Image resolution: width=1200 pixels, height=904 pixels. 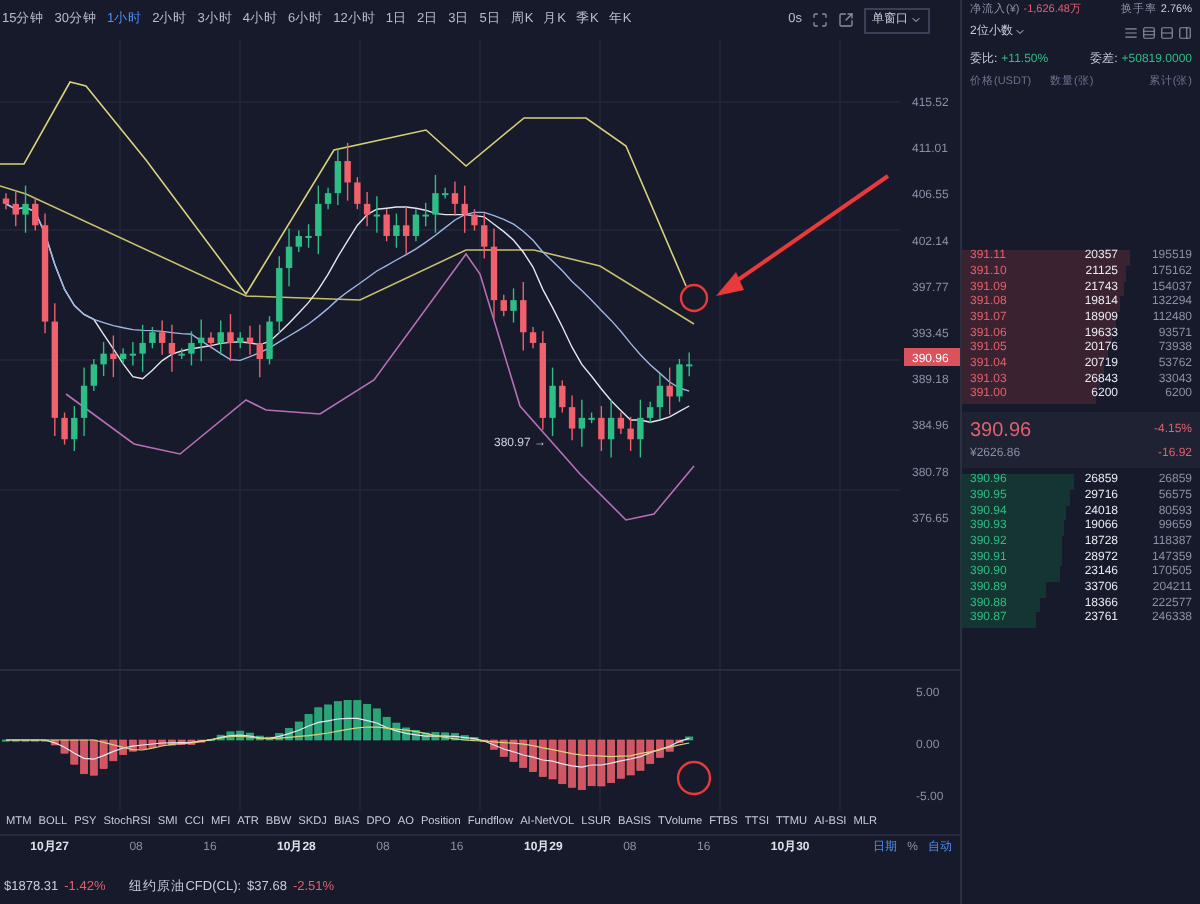 What do you see at coordinates (1131, 32) in the screenshot?
I see `full-book-icon` at bounding box center [1131, 32].